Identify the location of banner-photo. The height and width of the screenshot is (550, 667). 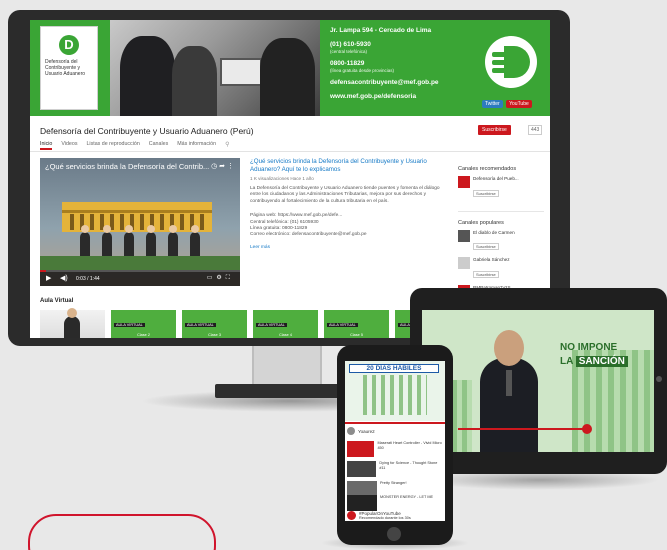
(215, 68).